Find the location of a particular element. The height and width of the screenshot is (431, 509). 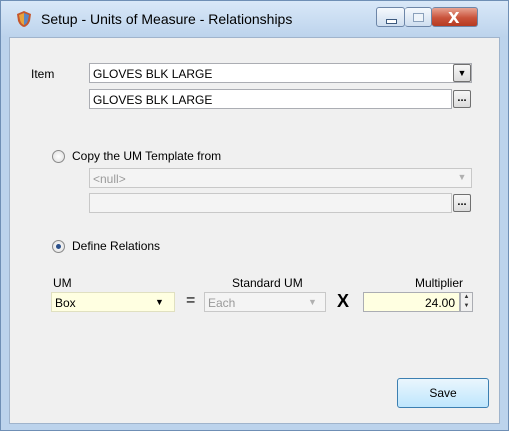

close-button: X is located at coordinates (455, 17).